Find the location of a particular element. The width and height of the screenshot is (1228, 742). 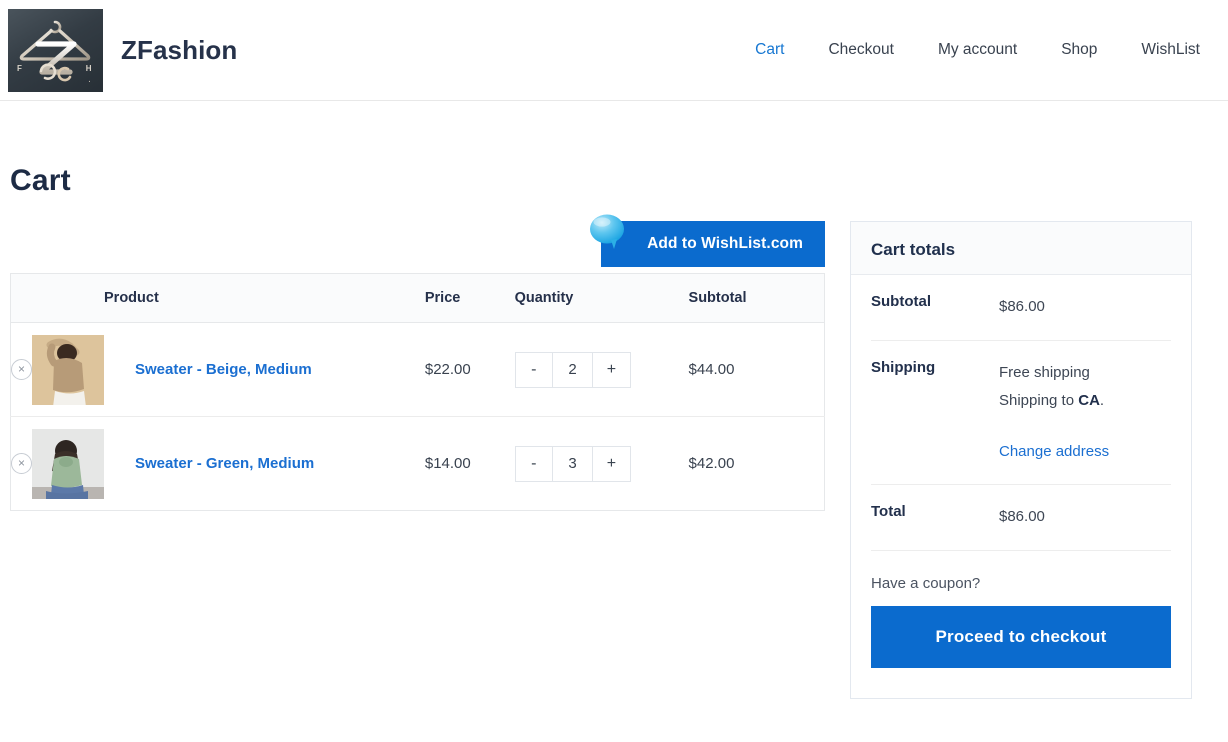

shipping-destination: Shipping to CA. is located at coordinates (1054, 401).